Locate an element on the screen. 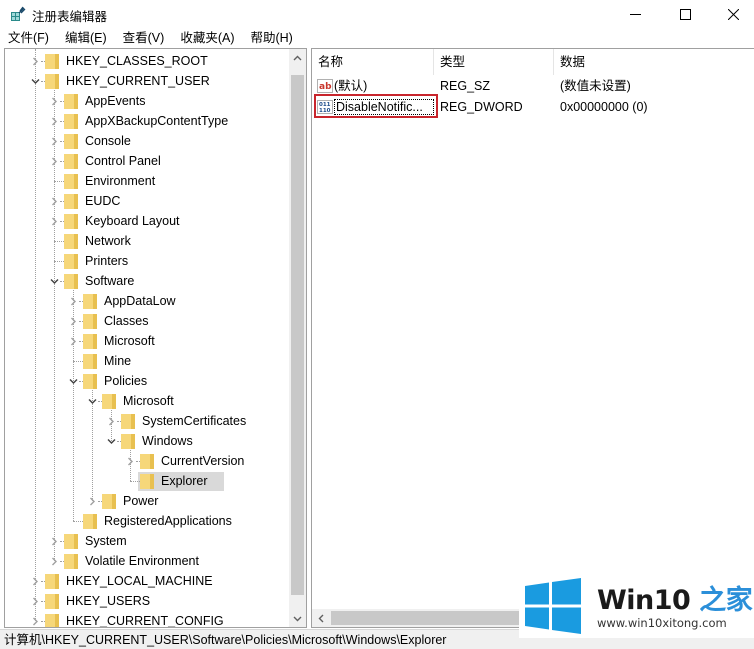 The height and width of the screenshot is (649, 754). close-button is located at coordinates (732, 14).